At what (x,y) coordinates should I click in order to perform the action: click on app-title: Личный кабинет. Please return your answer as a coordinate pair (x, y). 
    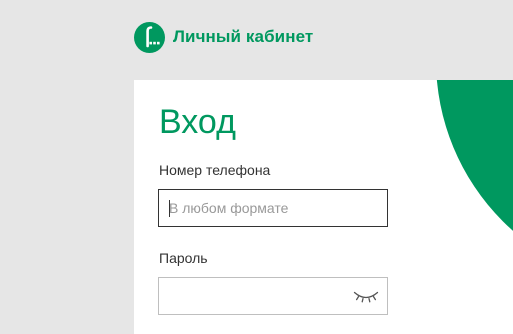
    Looking at the image, I should click on (243, 36).